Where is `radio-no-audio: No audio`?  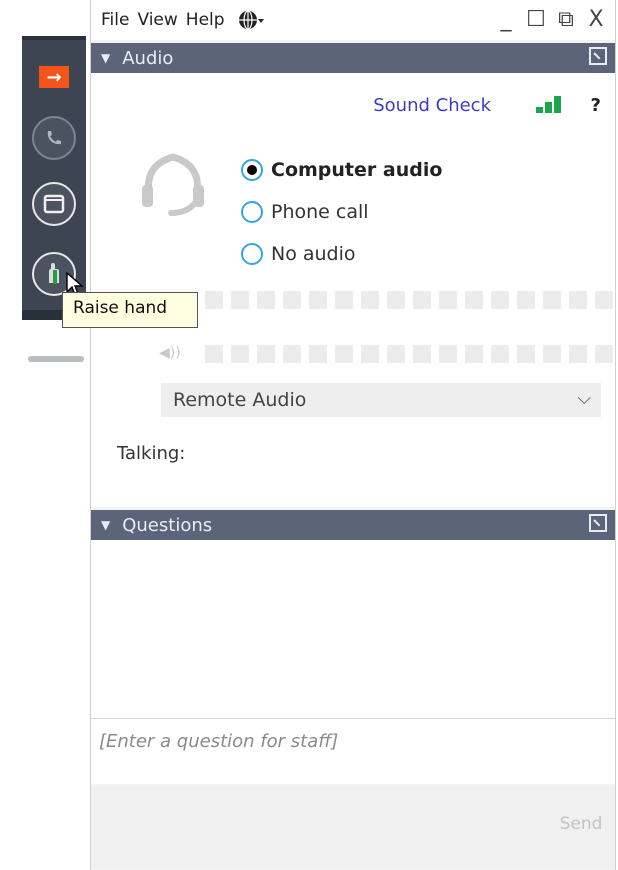 radio-no-audio: No audio is located at coordinates (341, 254).